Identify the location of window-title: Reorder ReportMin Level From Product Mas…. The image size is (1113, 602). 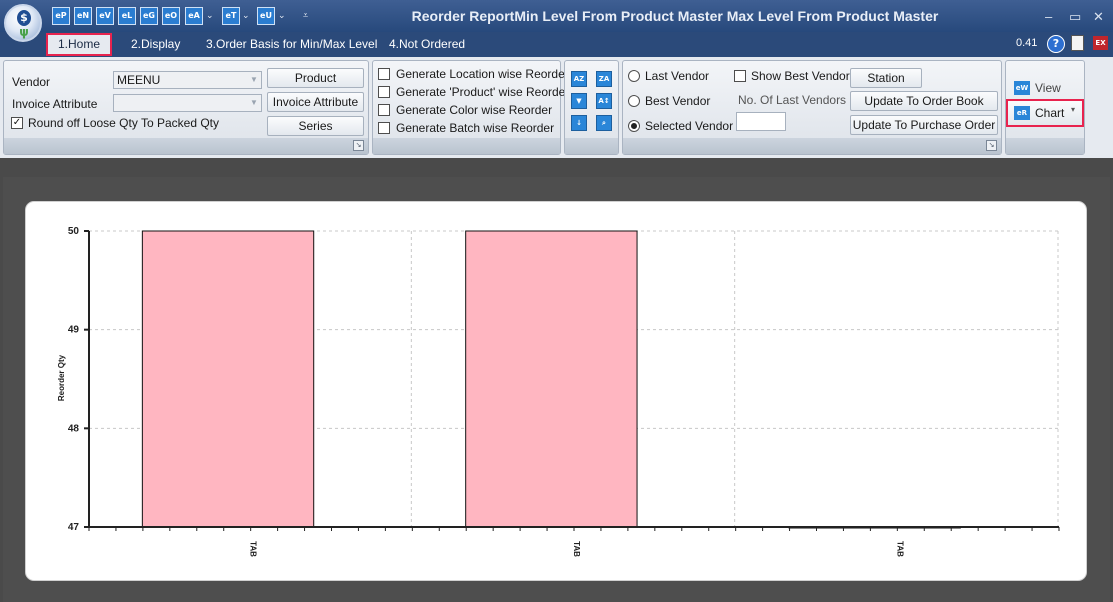
(675, 16).